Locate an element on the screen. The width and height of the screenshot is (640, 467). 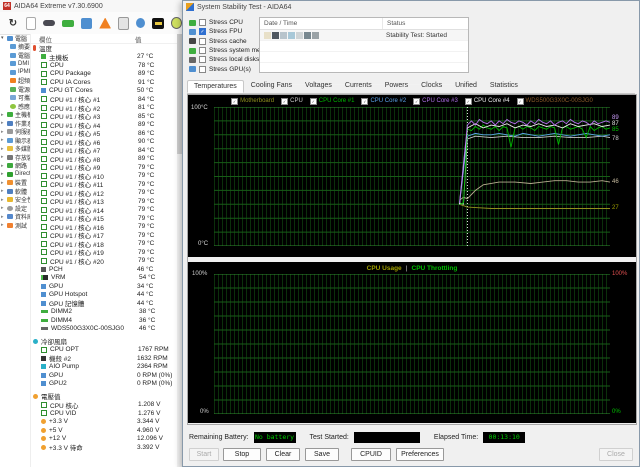
aida64-app-icon: 64 is located at coordinates (7, 6).